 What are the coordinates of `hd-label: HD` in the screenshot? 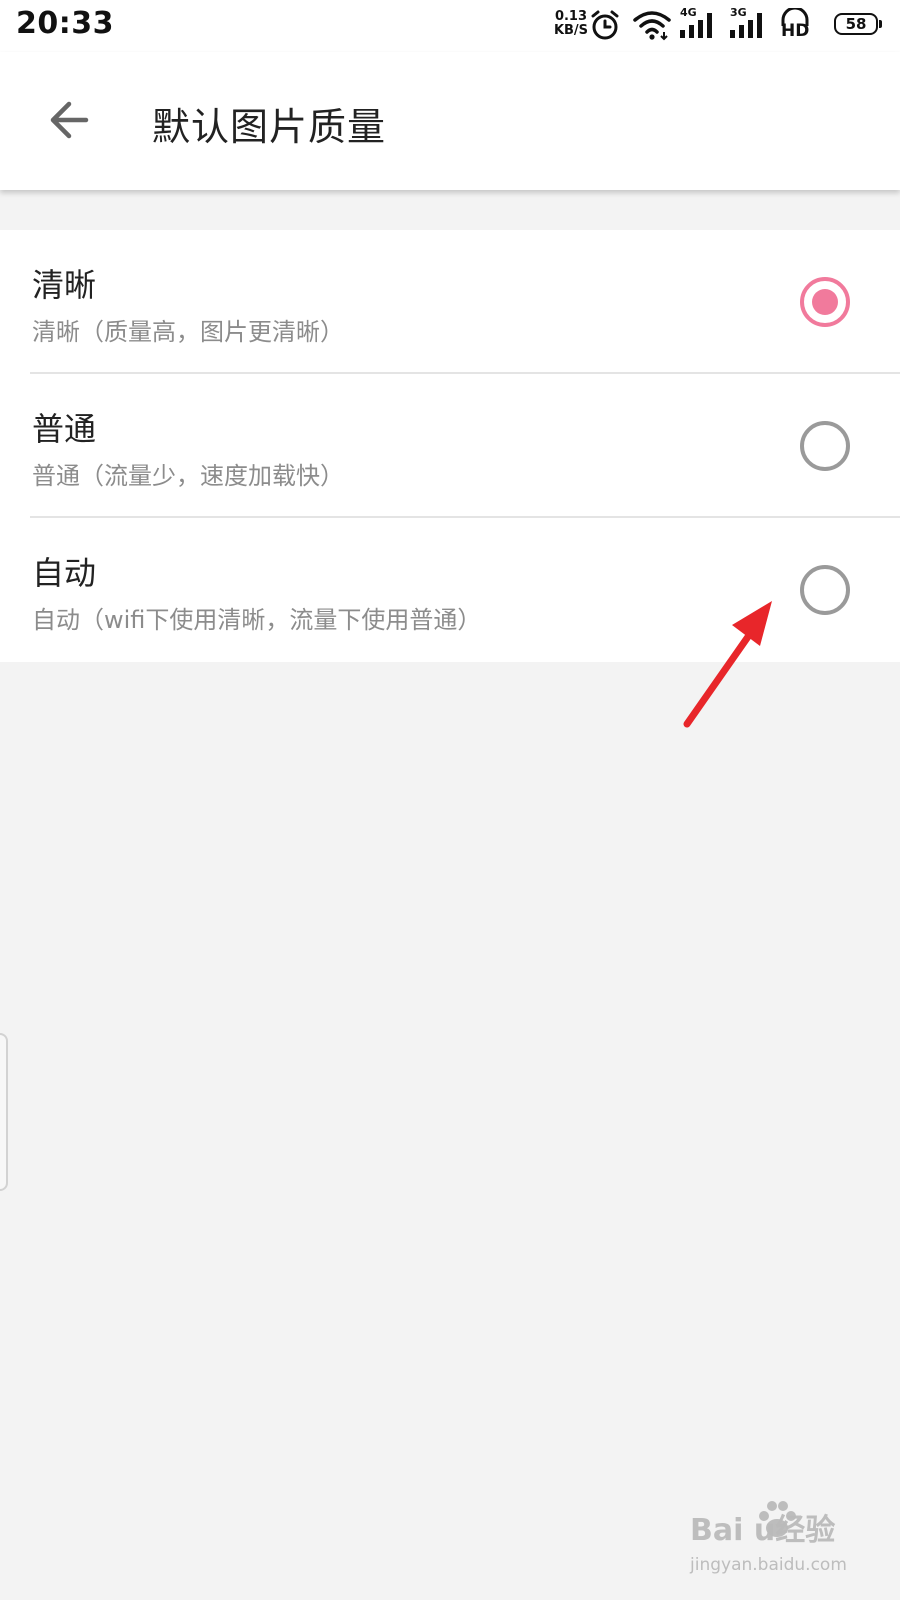 It's located at (795, 31).